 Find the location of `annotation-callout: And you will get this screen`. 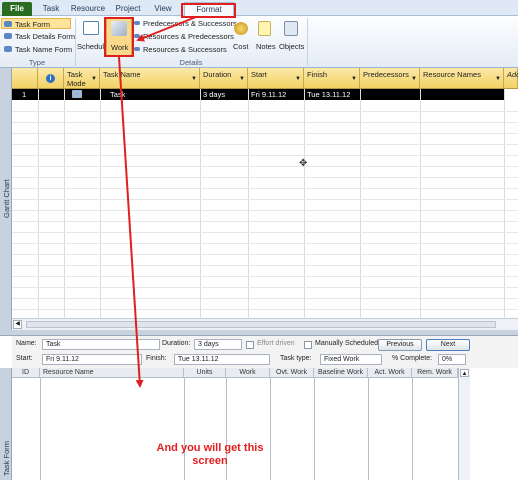

annotation-callout: And you will get this screen is located at coordinates (210, 454).